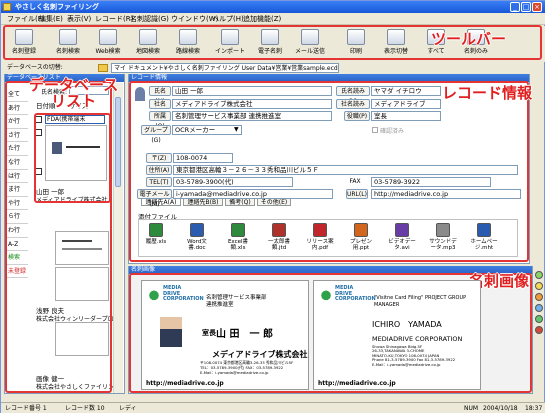  What do you see at coordinates (209, 333) in the screenshot?
I see `card-front-title: 室長` at bounding box center [209, 333].